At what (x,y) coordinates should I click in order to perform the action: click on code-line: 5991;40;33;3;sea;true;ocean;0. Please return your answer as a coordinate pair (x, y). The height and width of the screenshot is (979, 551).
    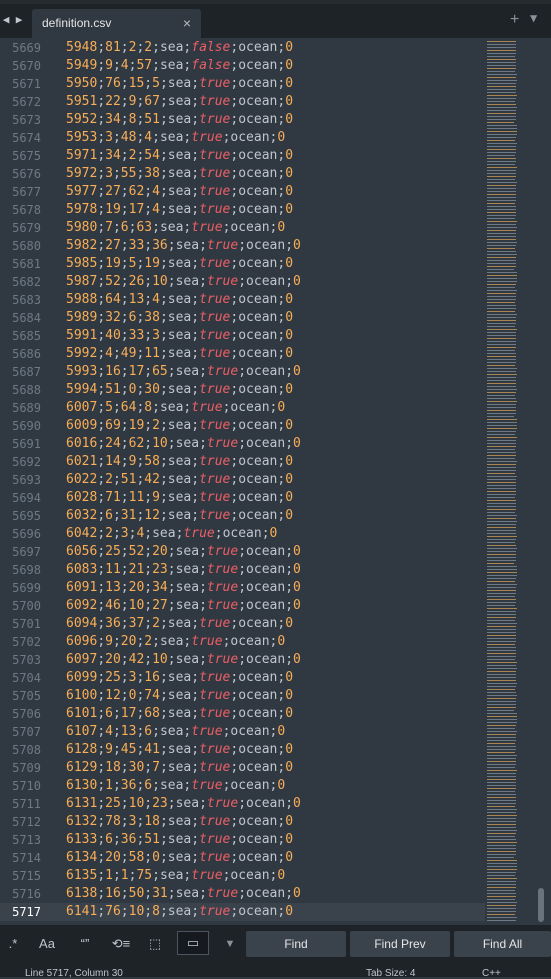
    Looking at the image, I should click on (179, 336).